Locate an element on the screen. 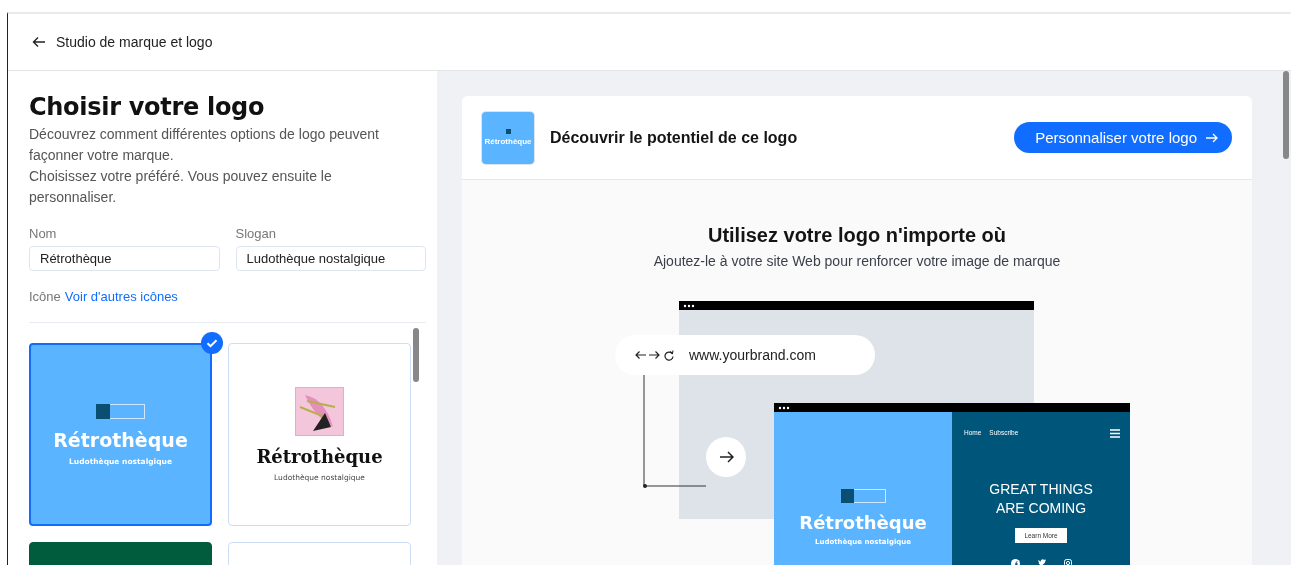 This screenshot has width=1291, height=565. navigation-icon is located at coordinates (655, 355).